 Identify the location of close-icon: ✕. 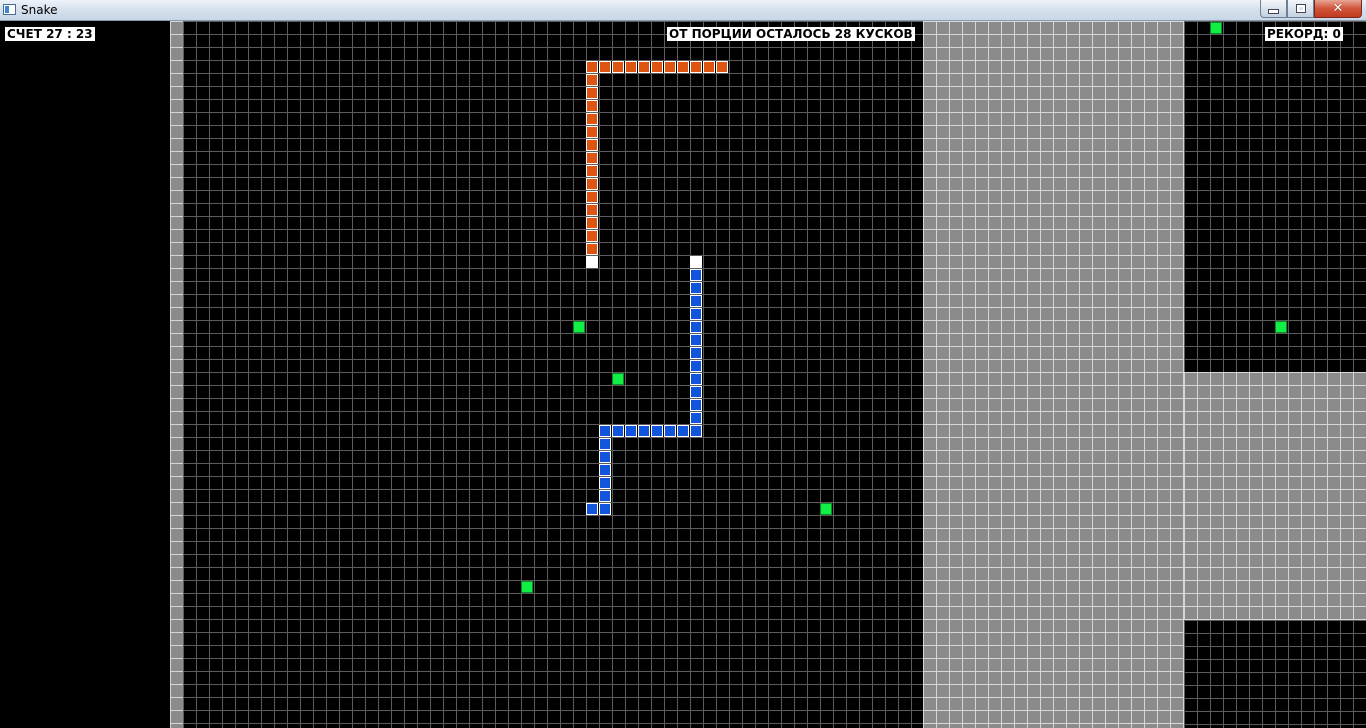
(1338, 8).